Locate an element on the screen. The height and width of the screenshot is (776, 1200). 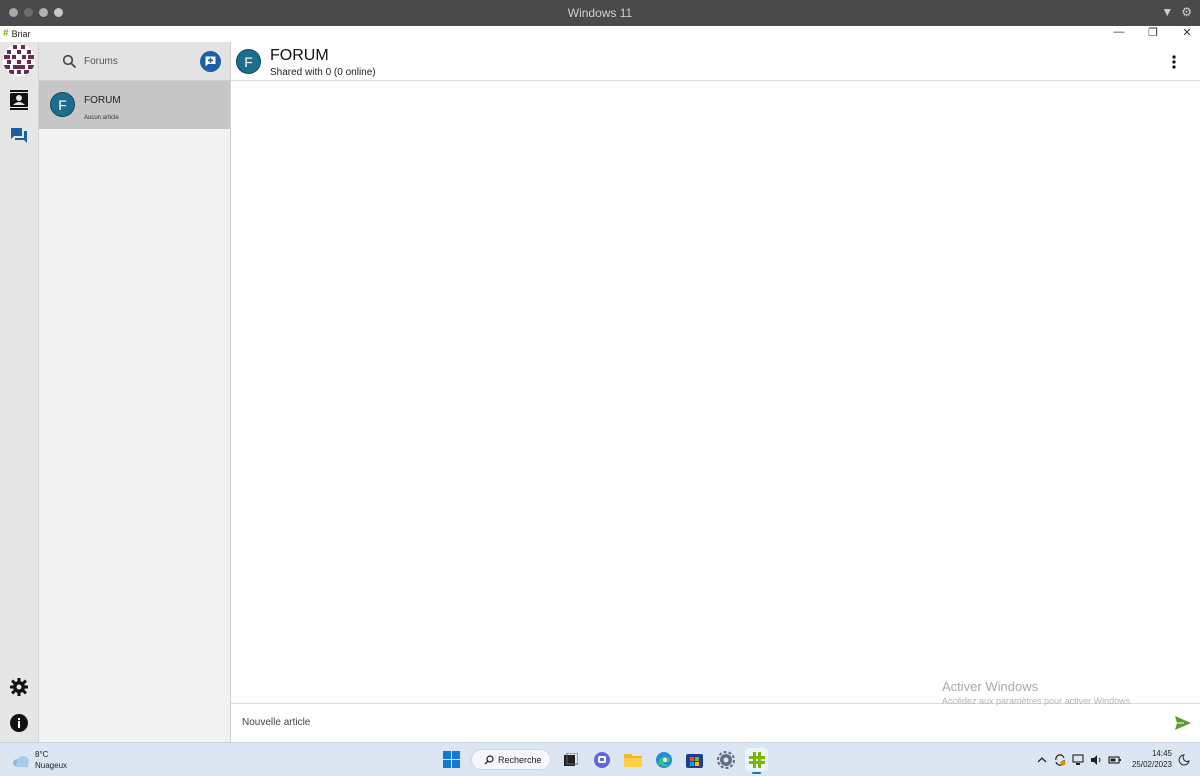
file-explorer-button is located at coordinates (632, 759).